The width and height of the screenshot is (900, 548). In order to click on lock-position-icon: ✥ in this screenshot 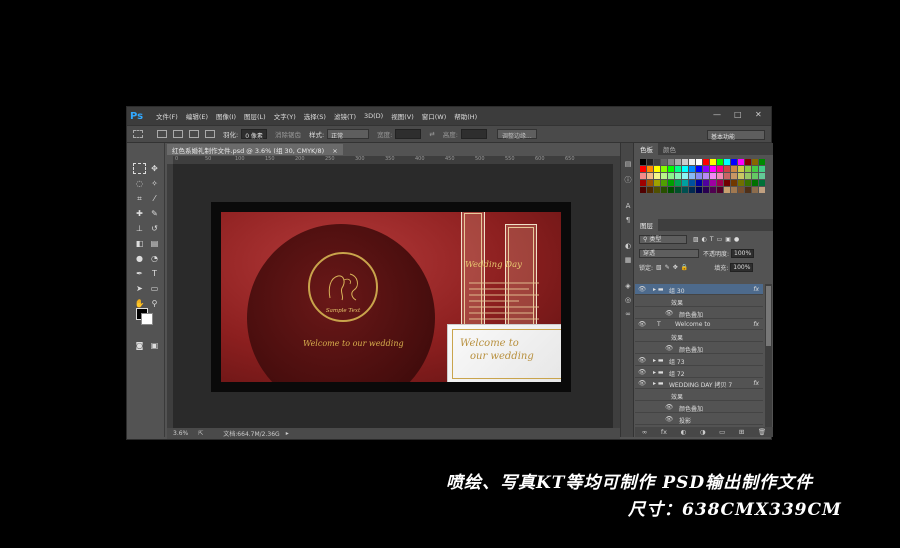, I will do `click(675, 267)`.